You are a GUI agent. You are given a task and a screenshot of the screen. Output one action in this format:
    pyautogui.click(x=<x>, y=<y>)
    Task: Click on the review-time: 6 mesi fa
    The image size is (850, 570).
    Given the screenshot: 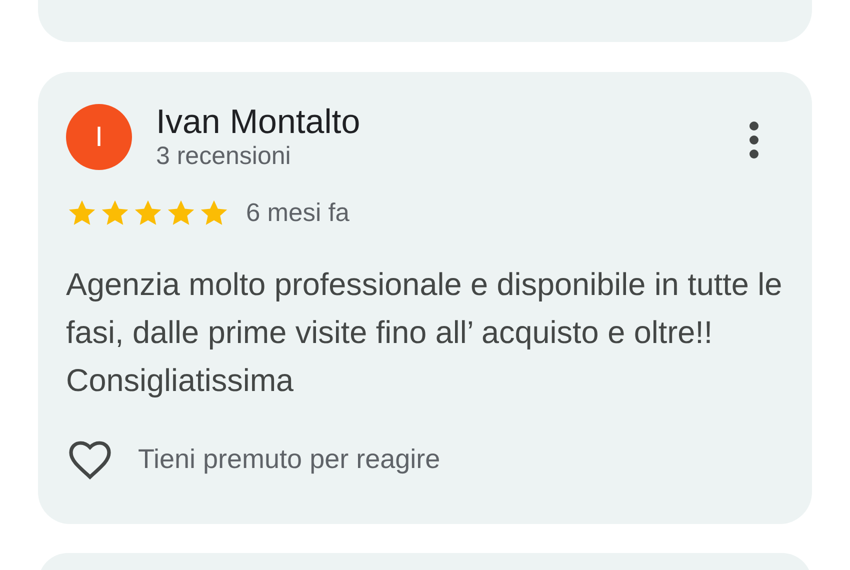 What is the action you would take?
    pyautogui.click(x=298, y=213)
    